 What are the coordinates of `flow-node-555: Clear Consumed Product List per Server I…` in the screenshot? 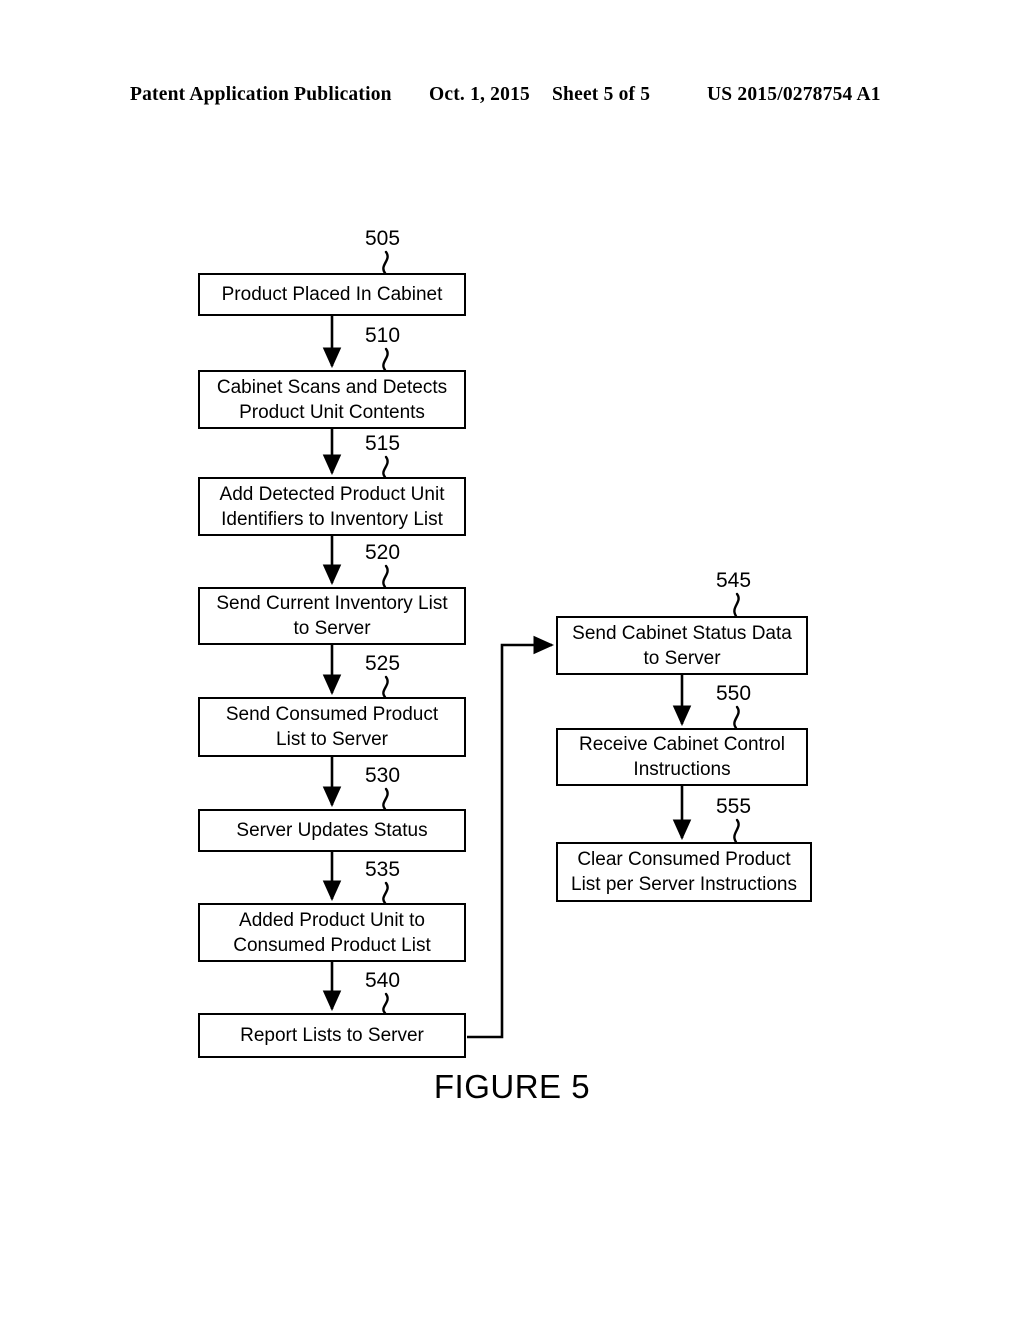 It's located at (684, 872).